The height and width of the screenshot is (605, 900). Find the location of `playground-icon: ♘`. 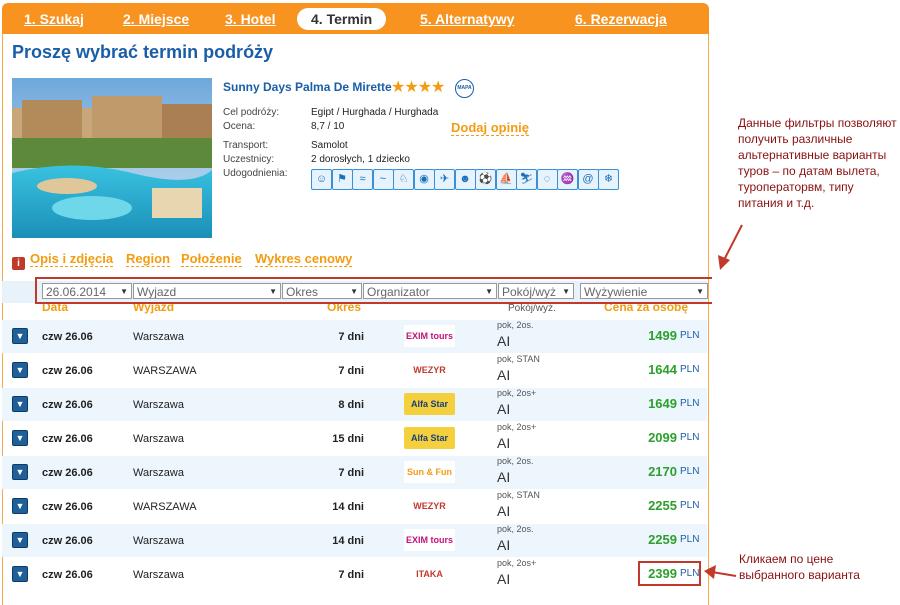

playground-icon: ♘ is located at coordinates (403, 179).